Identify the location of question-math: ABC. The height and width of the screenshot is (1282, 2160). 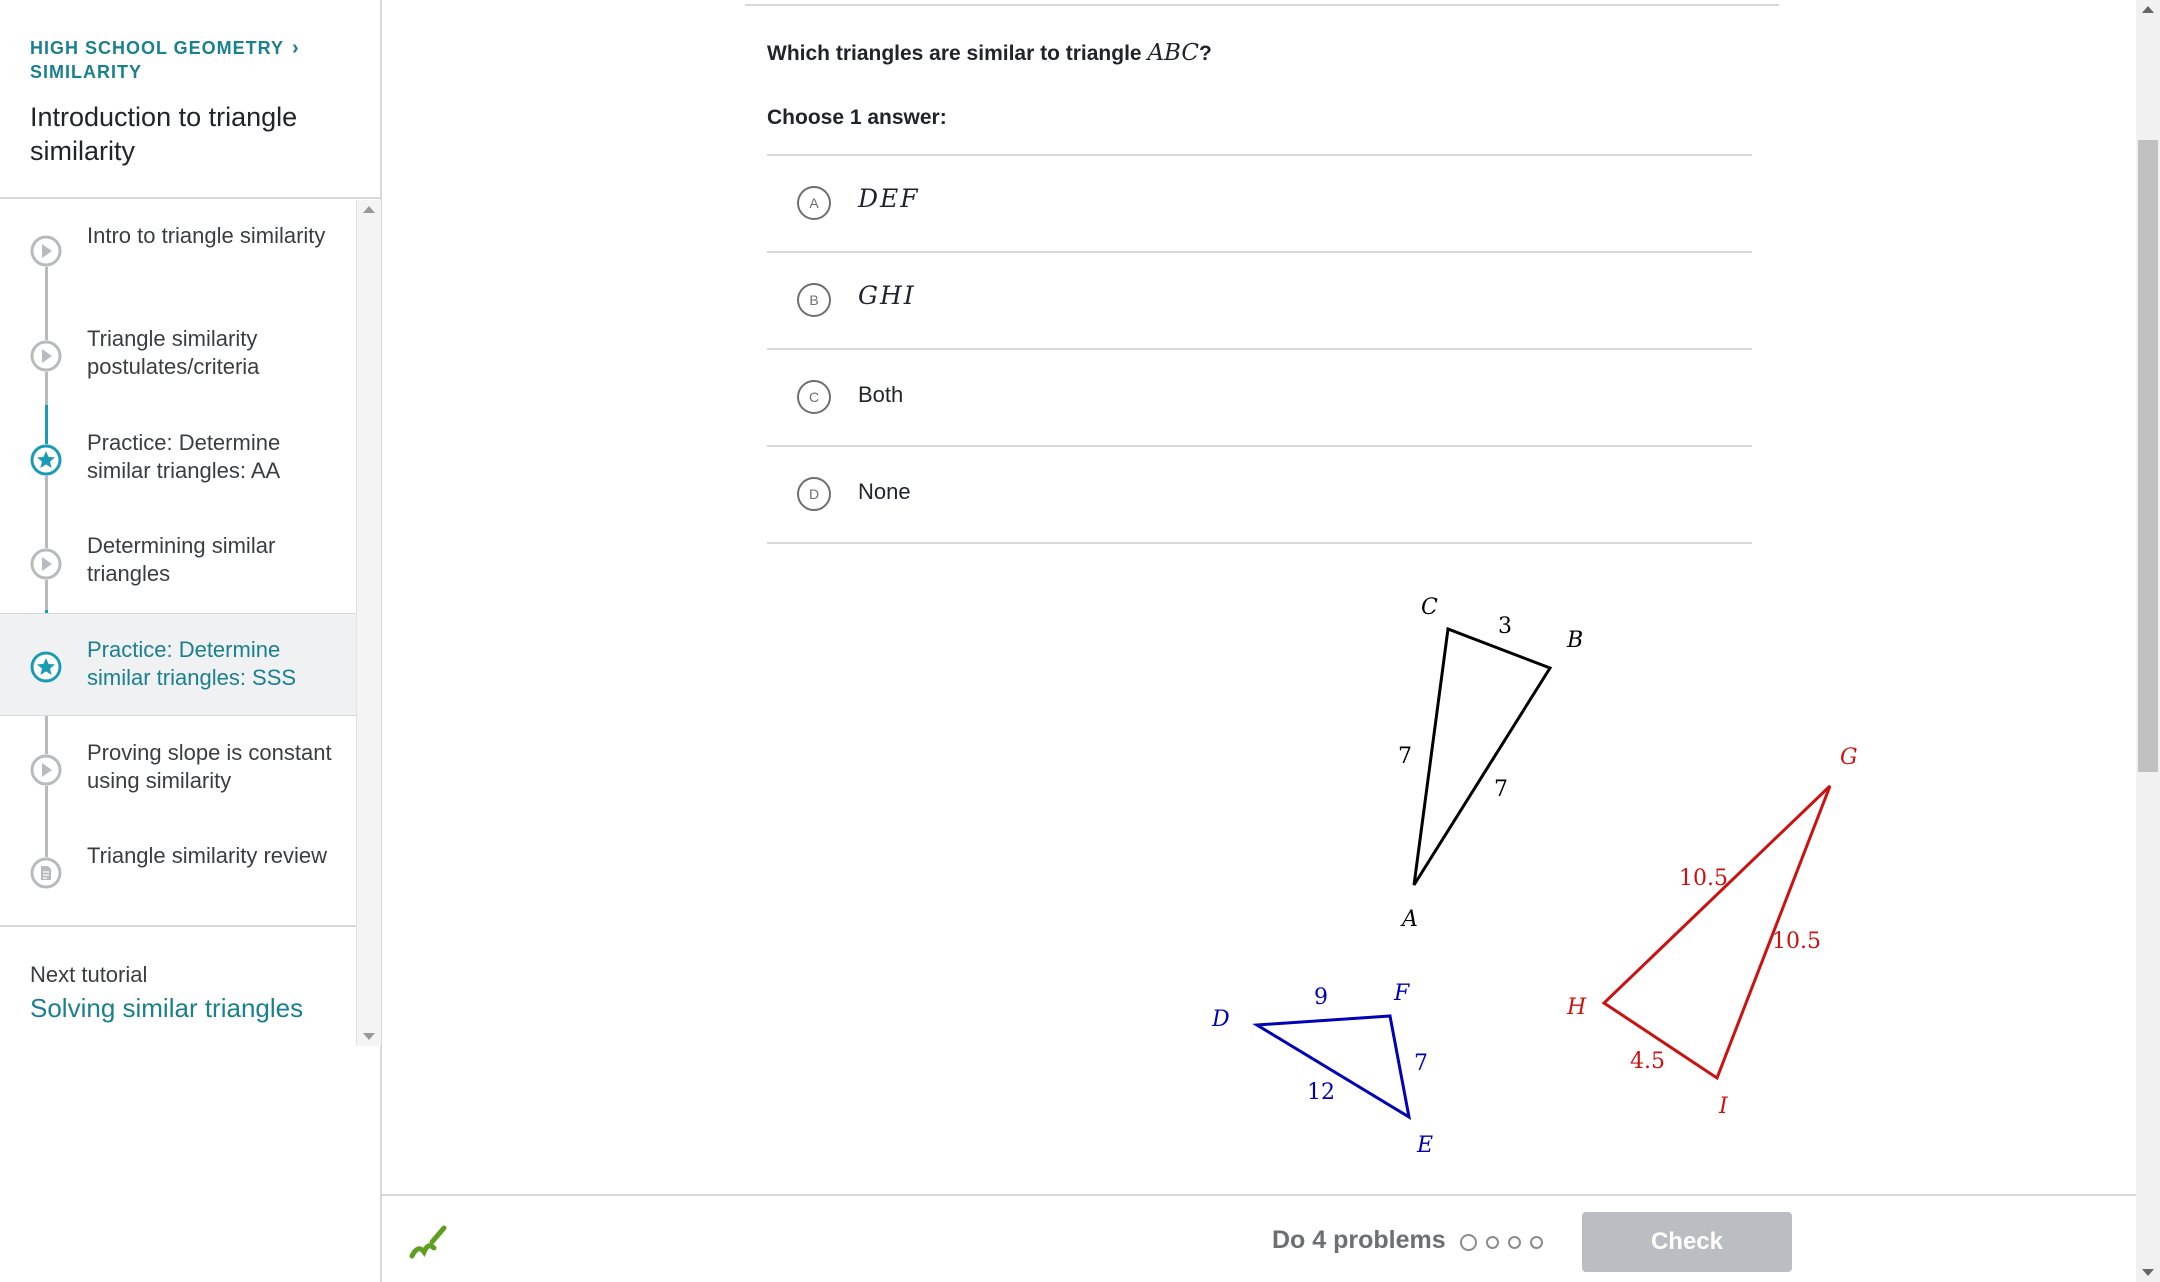
(1173, 53).